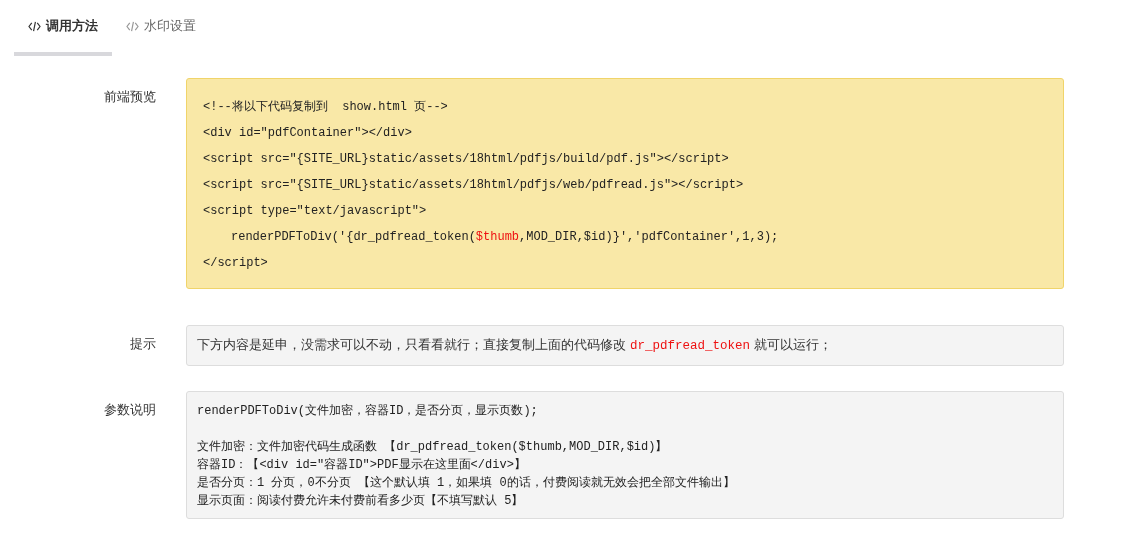 This screenshot has height=537, width=1125. What do you see at coordinates (368, 411) in the screenshot?
I see `code-line: renderPDFToDiv(文件加密，容器ID，是否分页，显示页数);` at bounding box center [368, 411].